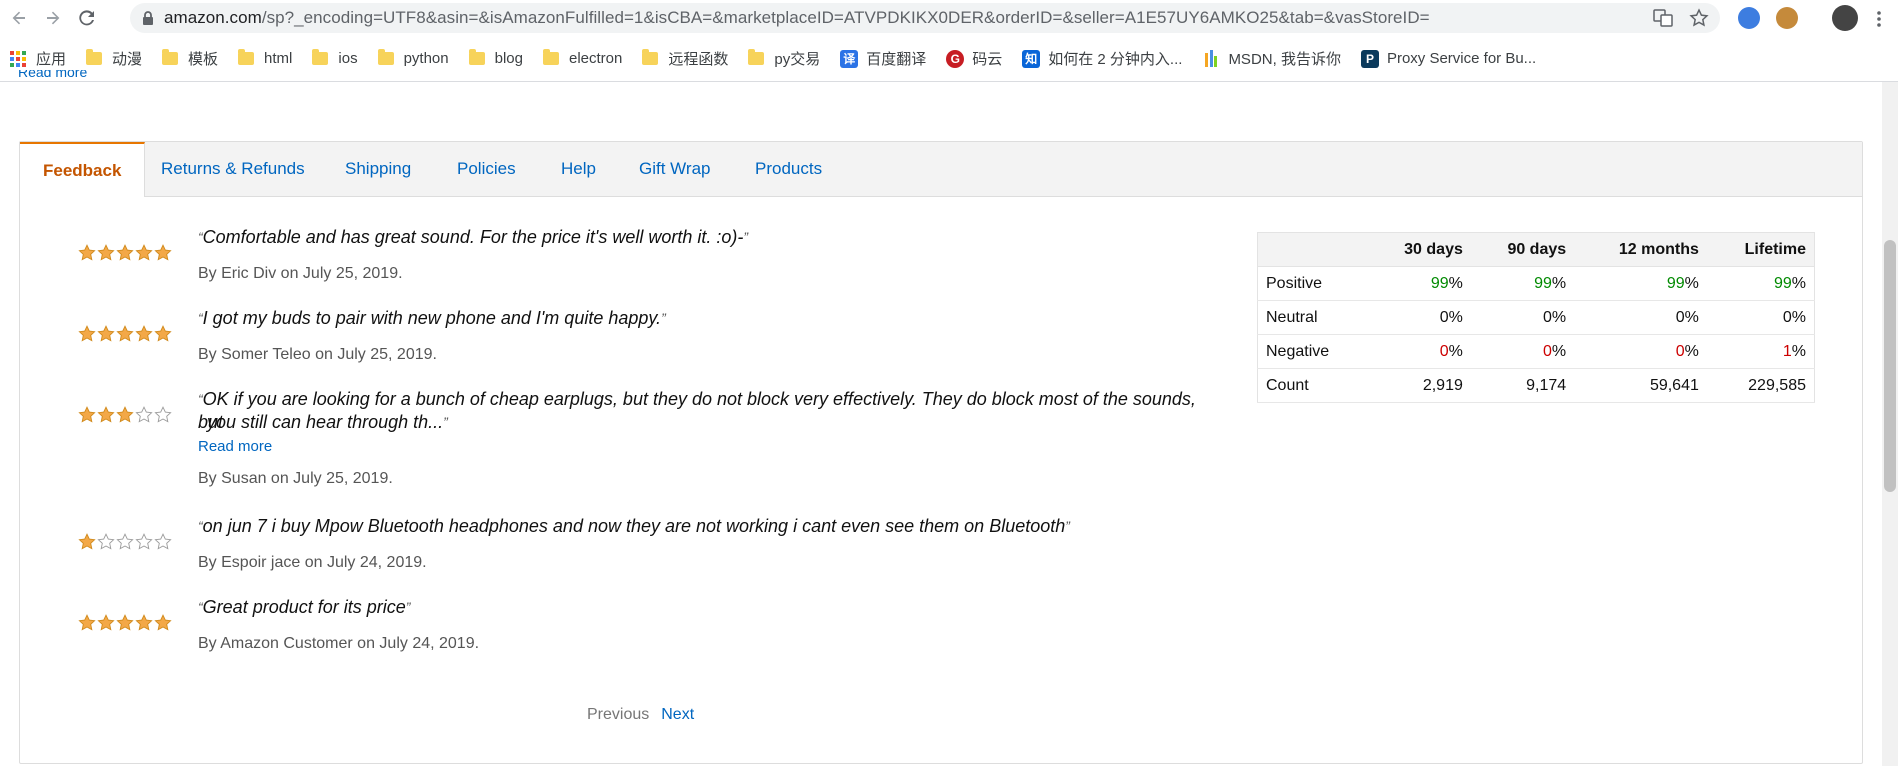 The width and height of the screenshot is (1898, 766). I want to click on tab-feedback: Feedback, so click(83, 169).